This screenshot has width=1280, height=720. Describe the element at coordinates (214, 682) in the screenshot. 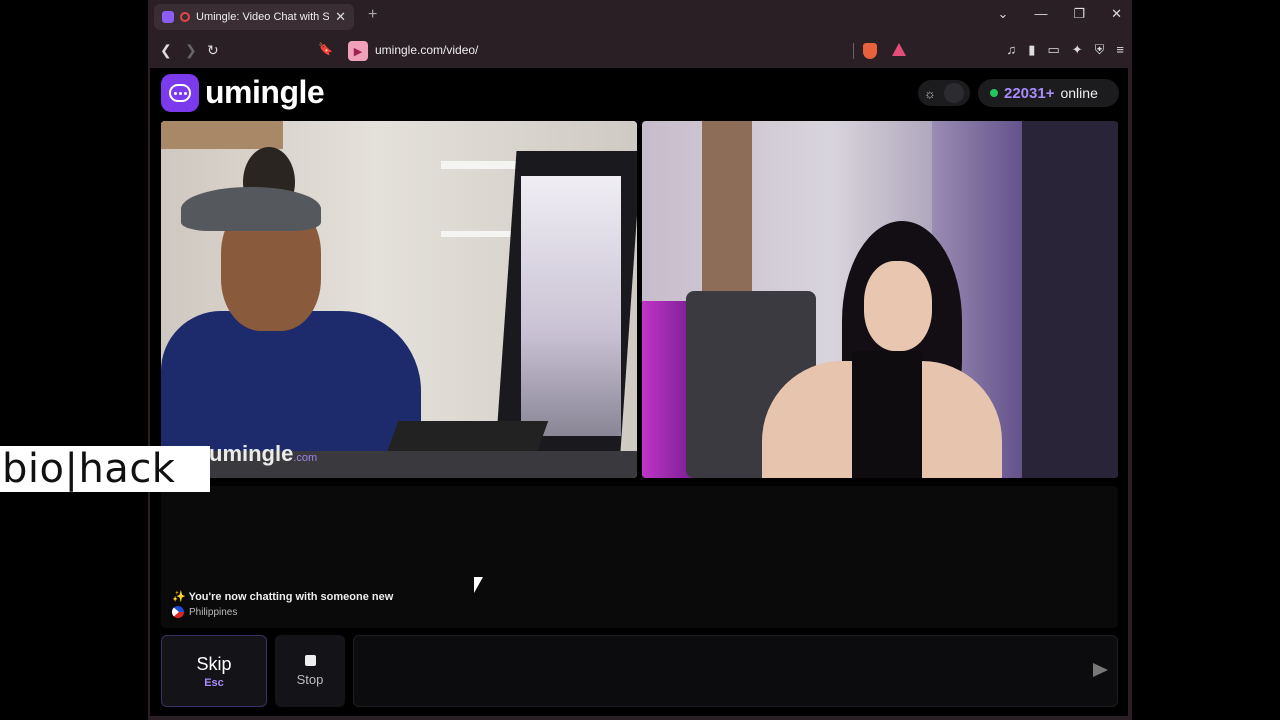

I see `skip-shortcut: Esc` at that location.